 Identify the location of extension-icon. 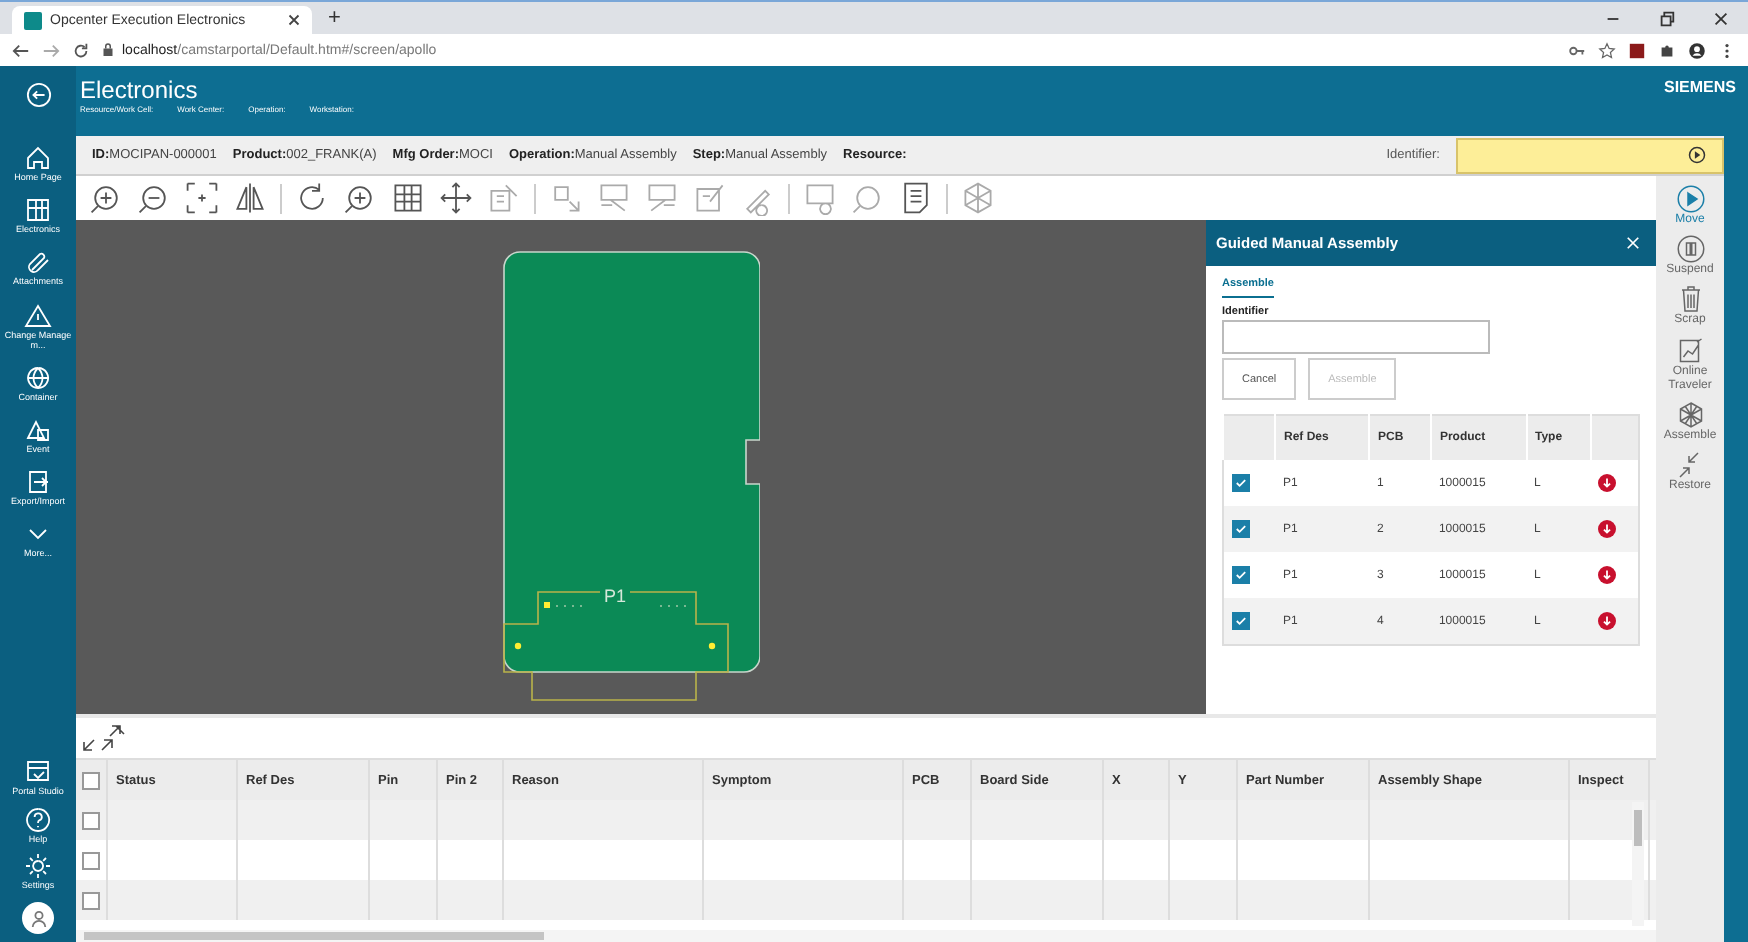
(1637, 50).